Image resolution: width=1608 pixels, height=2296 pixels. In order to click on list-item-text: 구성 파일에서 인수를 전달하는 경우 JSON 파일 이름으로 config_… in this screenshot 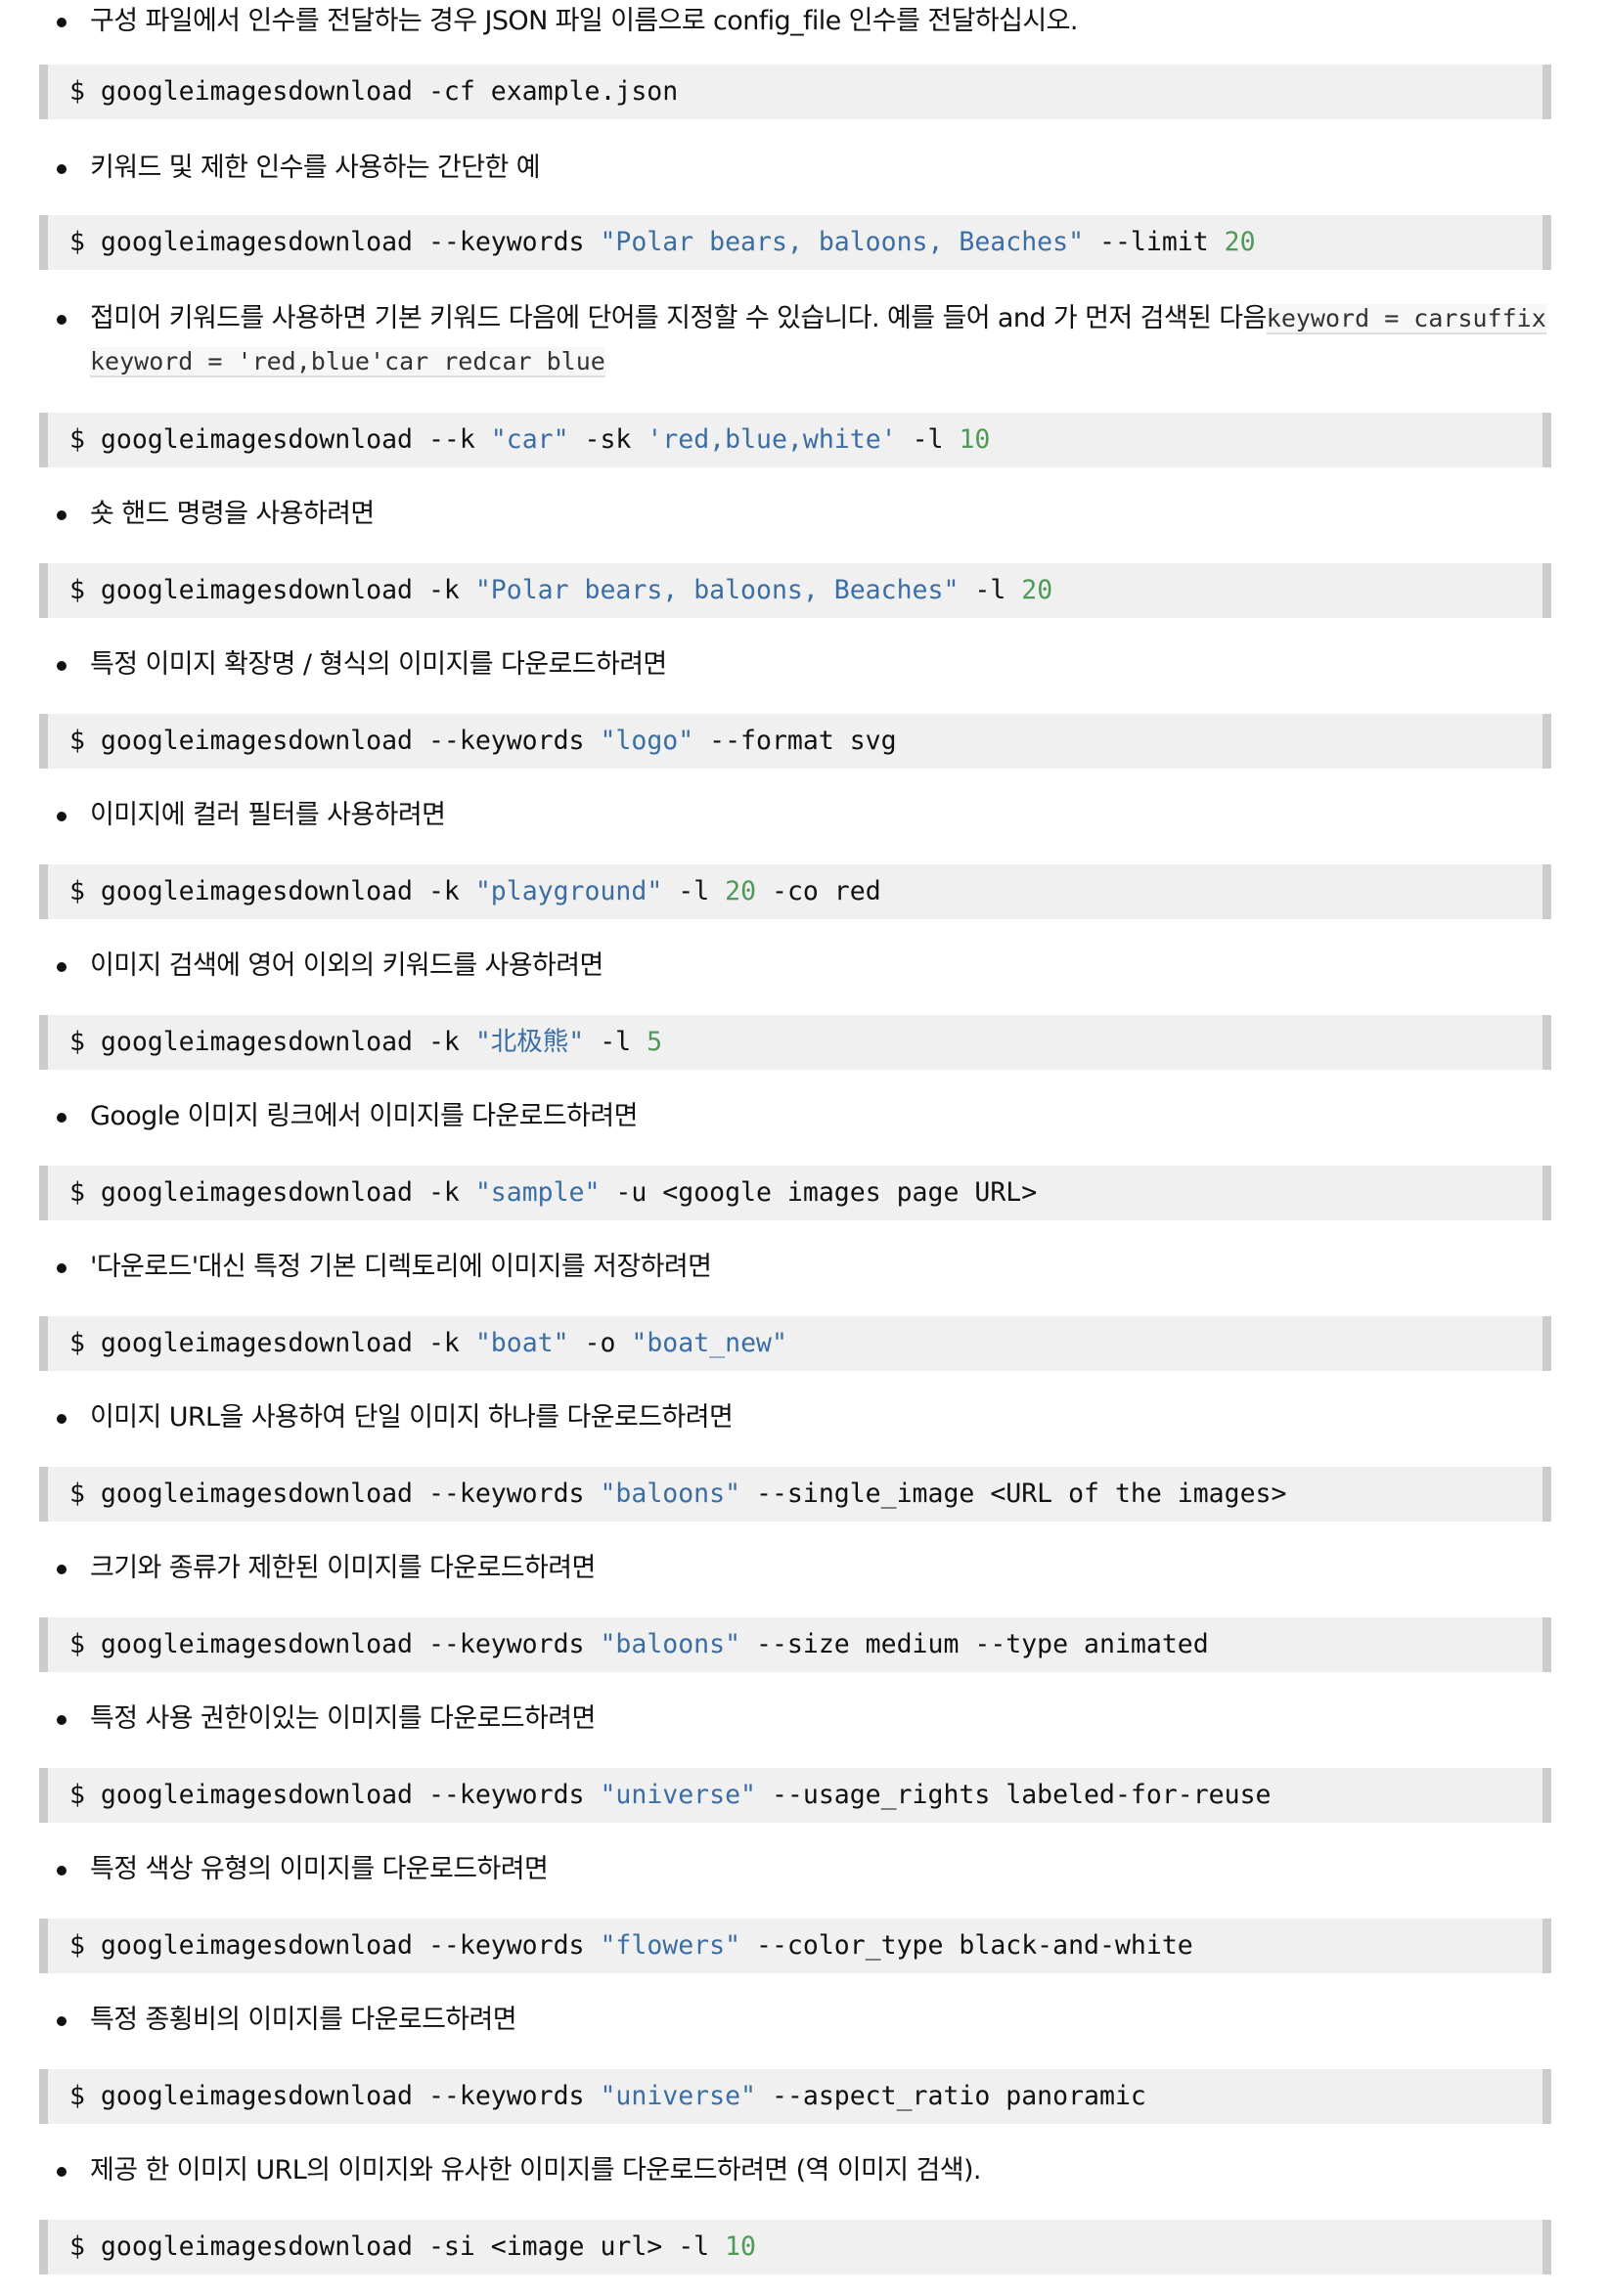, I will do `click(584, 21)`.